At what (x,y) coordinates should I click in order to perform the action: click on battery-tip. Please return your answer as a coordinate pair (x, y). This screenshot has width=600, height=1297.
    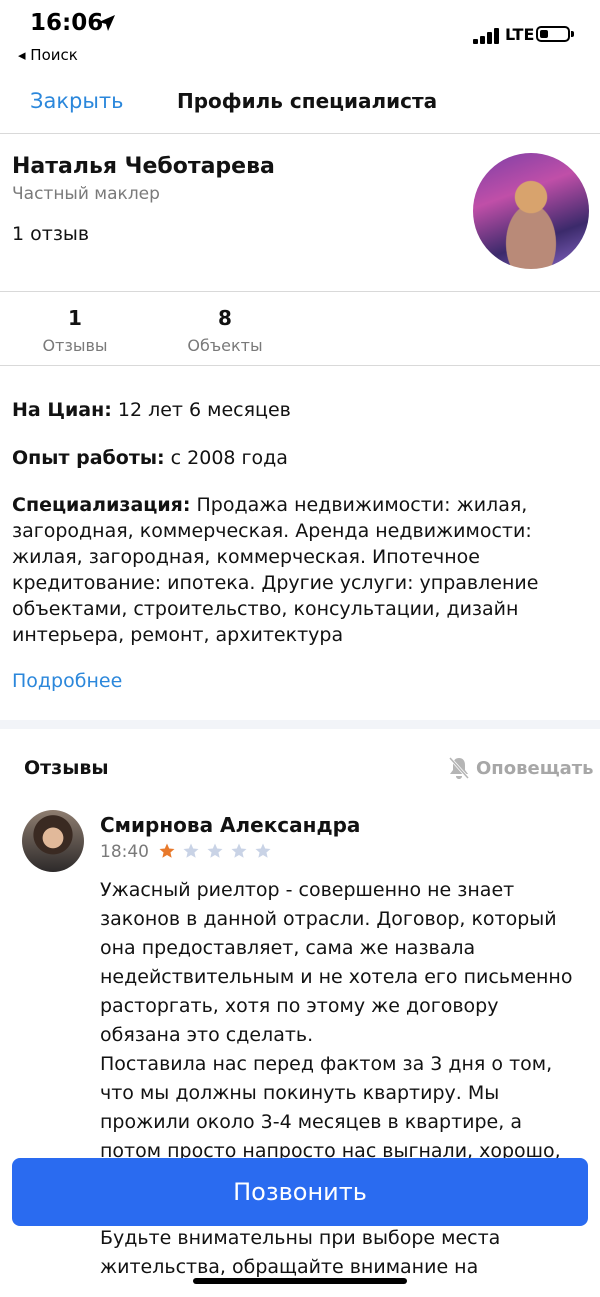
    Looking at the image, I should click on (572, 34).